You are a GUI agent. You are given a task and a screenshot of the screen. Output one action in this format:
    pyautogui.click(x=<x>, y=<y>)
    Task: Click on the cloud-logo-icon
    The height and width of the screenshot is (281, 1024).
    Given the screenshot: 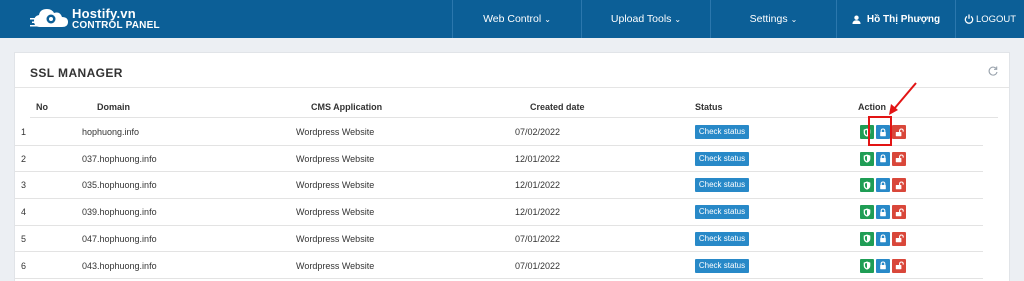 What is the action you would take?
    pyautogui.click(x=49, y=18)
    